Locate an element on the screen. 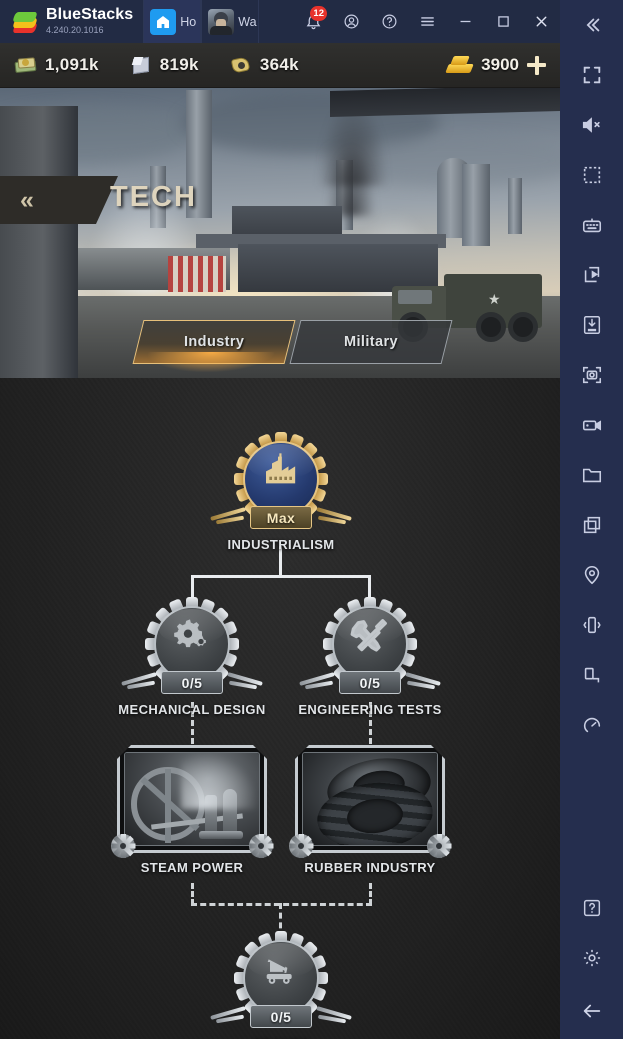 The width and height of the screenshot is (623, 1039). cursor-select-button is located at coordinates (591, 175).